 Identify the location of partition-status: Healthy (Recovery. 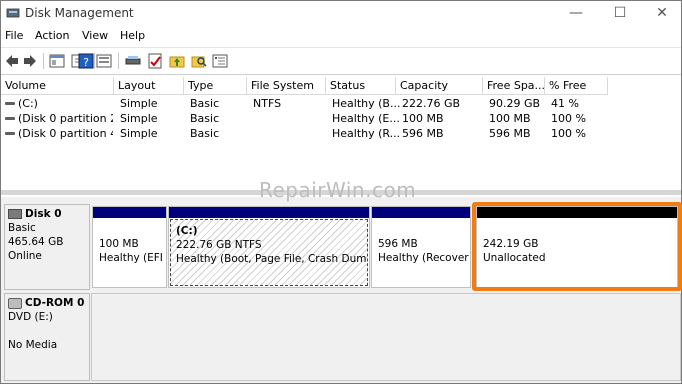
(423, 258).